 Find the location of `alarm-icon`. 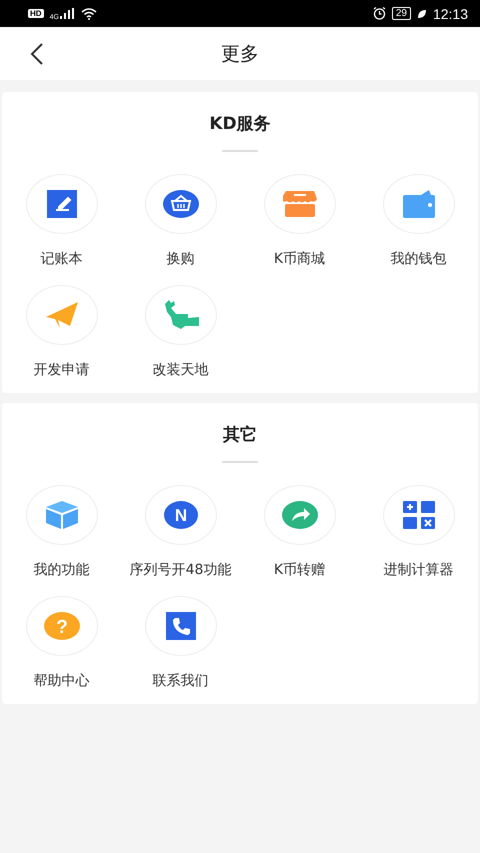

alarm-icon is located at coordinates (379, 13).